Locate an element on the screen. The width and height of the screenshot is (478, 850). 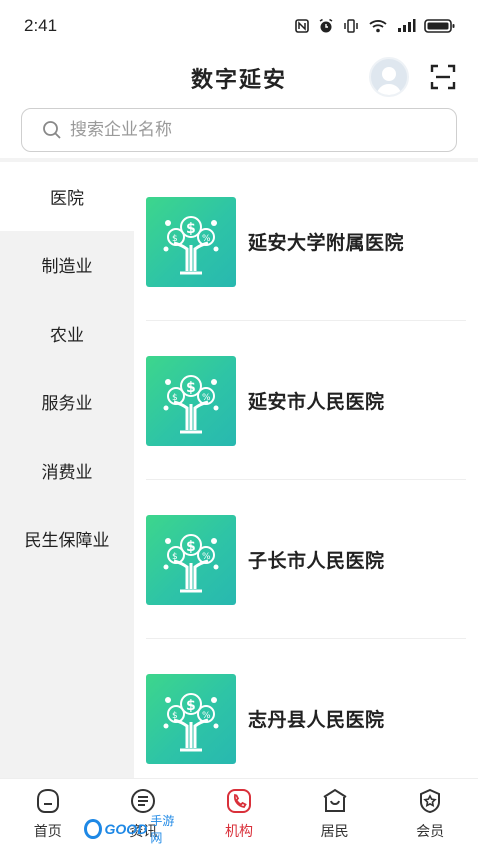
alarm-icon is located at coordinates (326, 25).